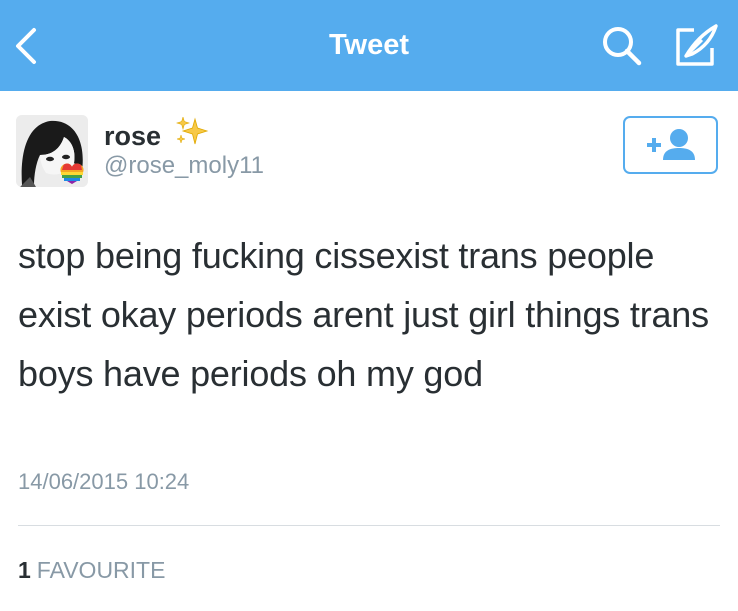  I want to click on compose-tweet-button, so click(697, 46).